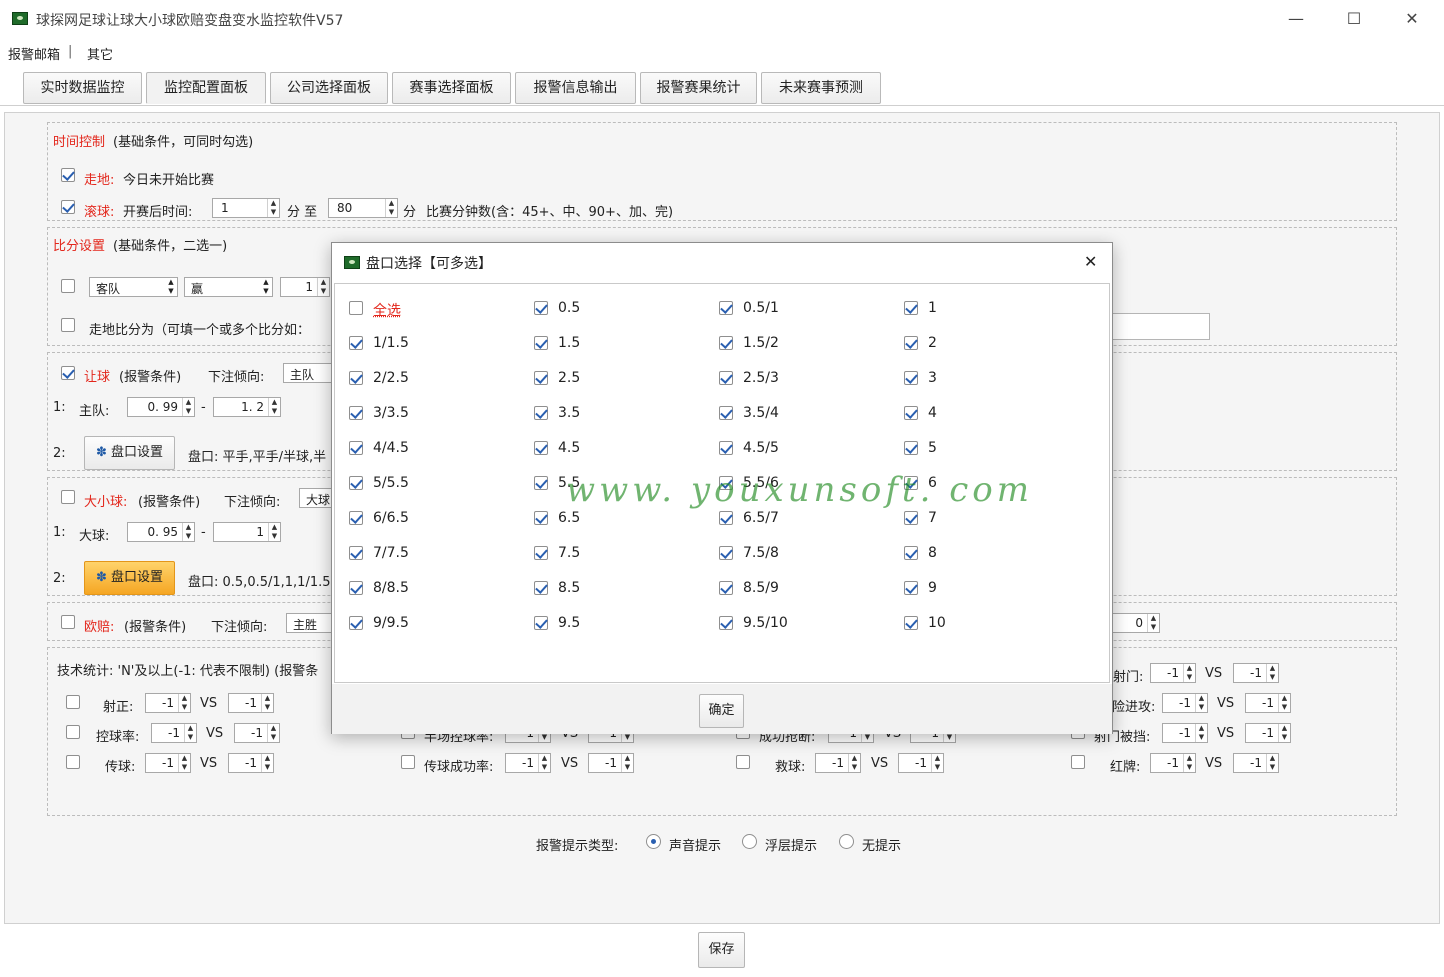  Describe the element at coordinates (82, 88) in the screenshot. I see `tab-realtime: 实时数据监控` at that location.